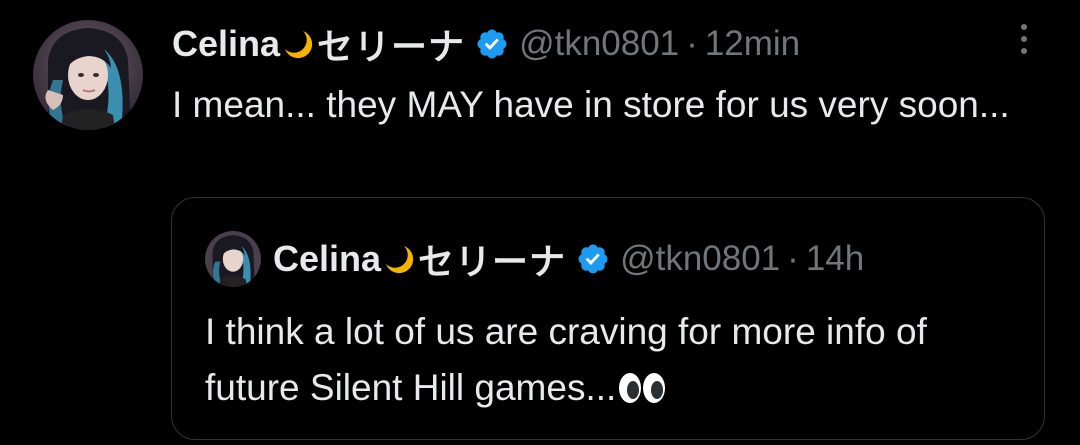 The width and height of the screenshot is (1080, 445). I want to click on quoted-author-name-kana: セリーナ, so click(492, 259).